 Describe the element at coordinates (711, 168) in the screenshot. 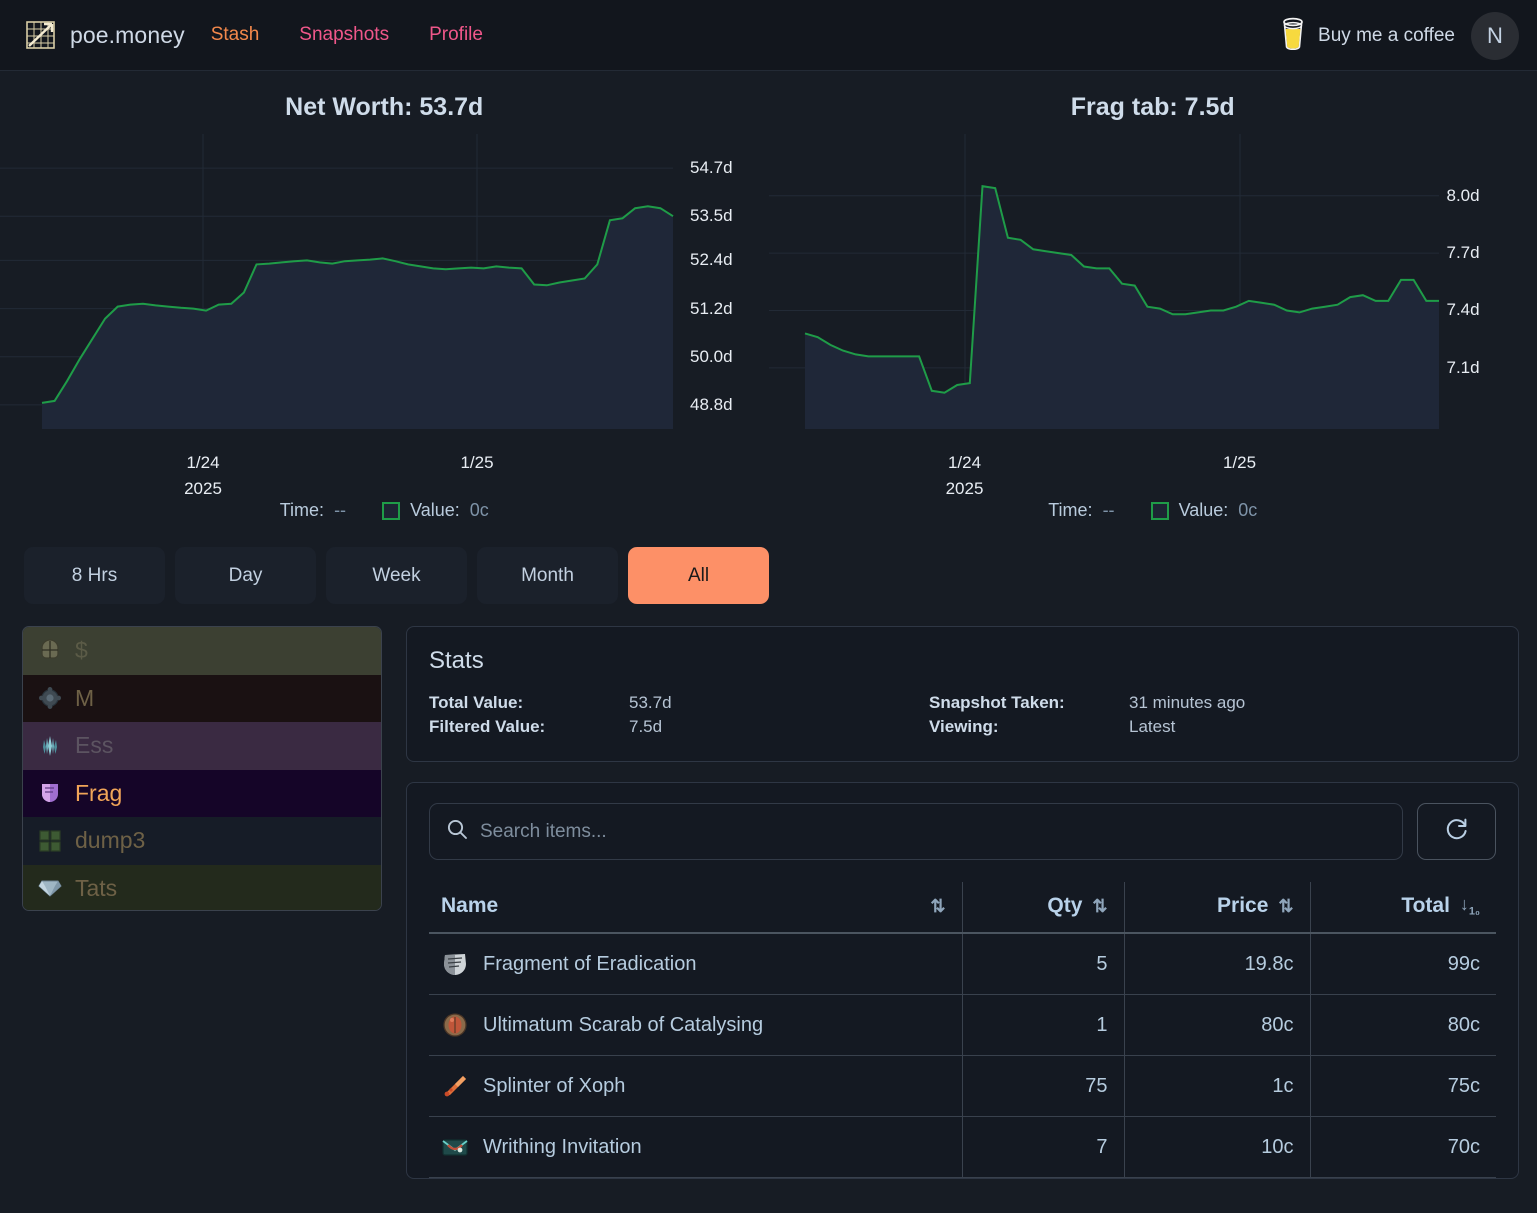

I see `y-axis-tick-label: 54.7d` at that location.